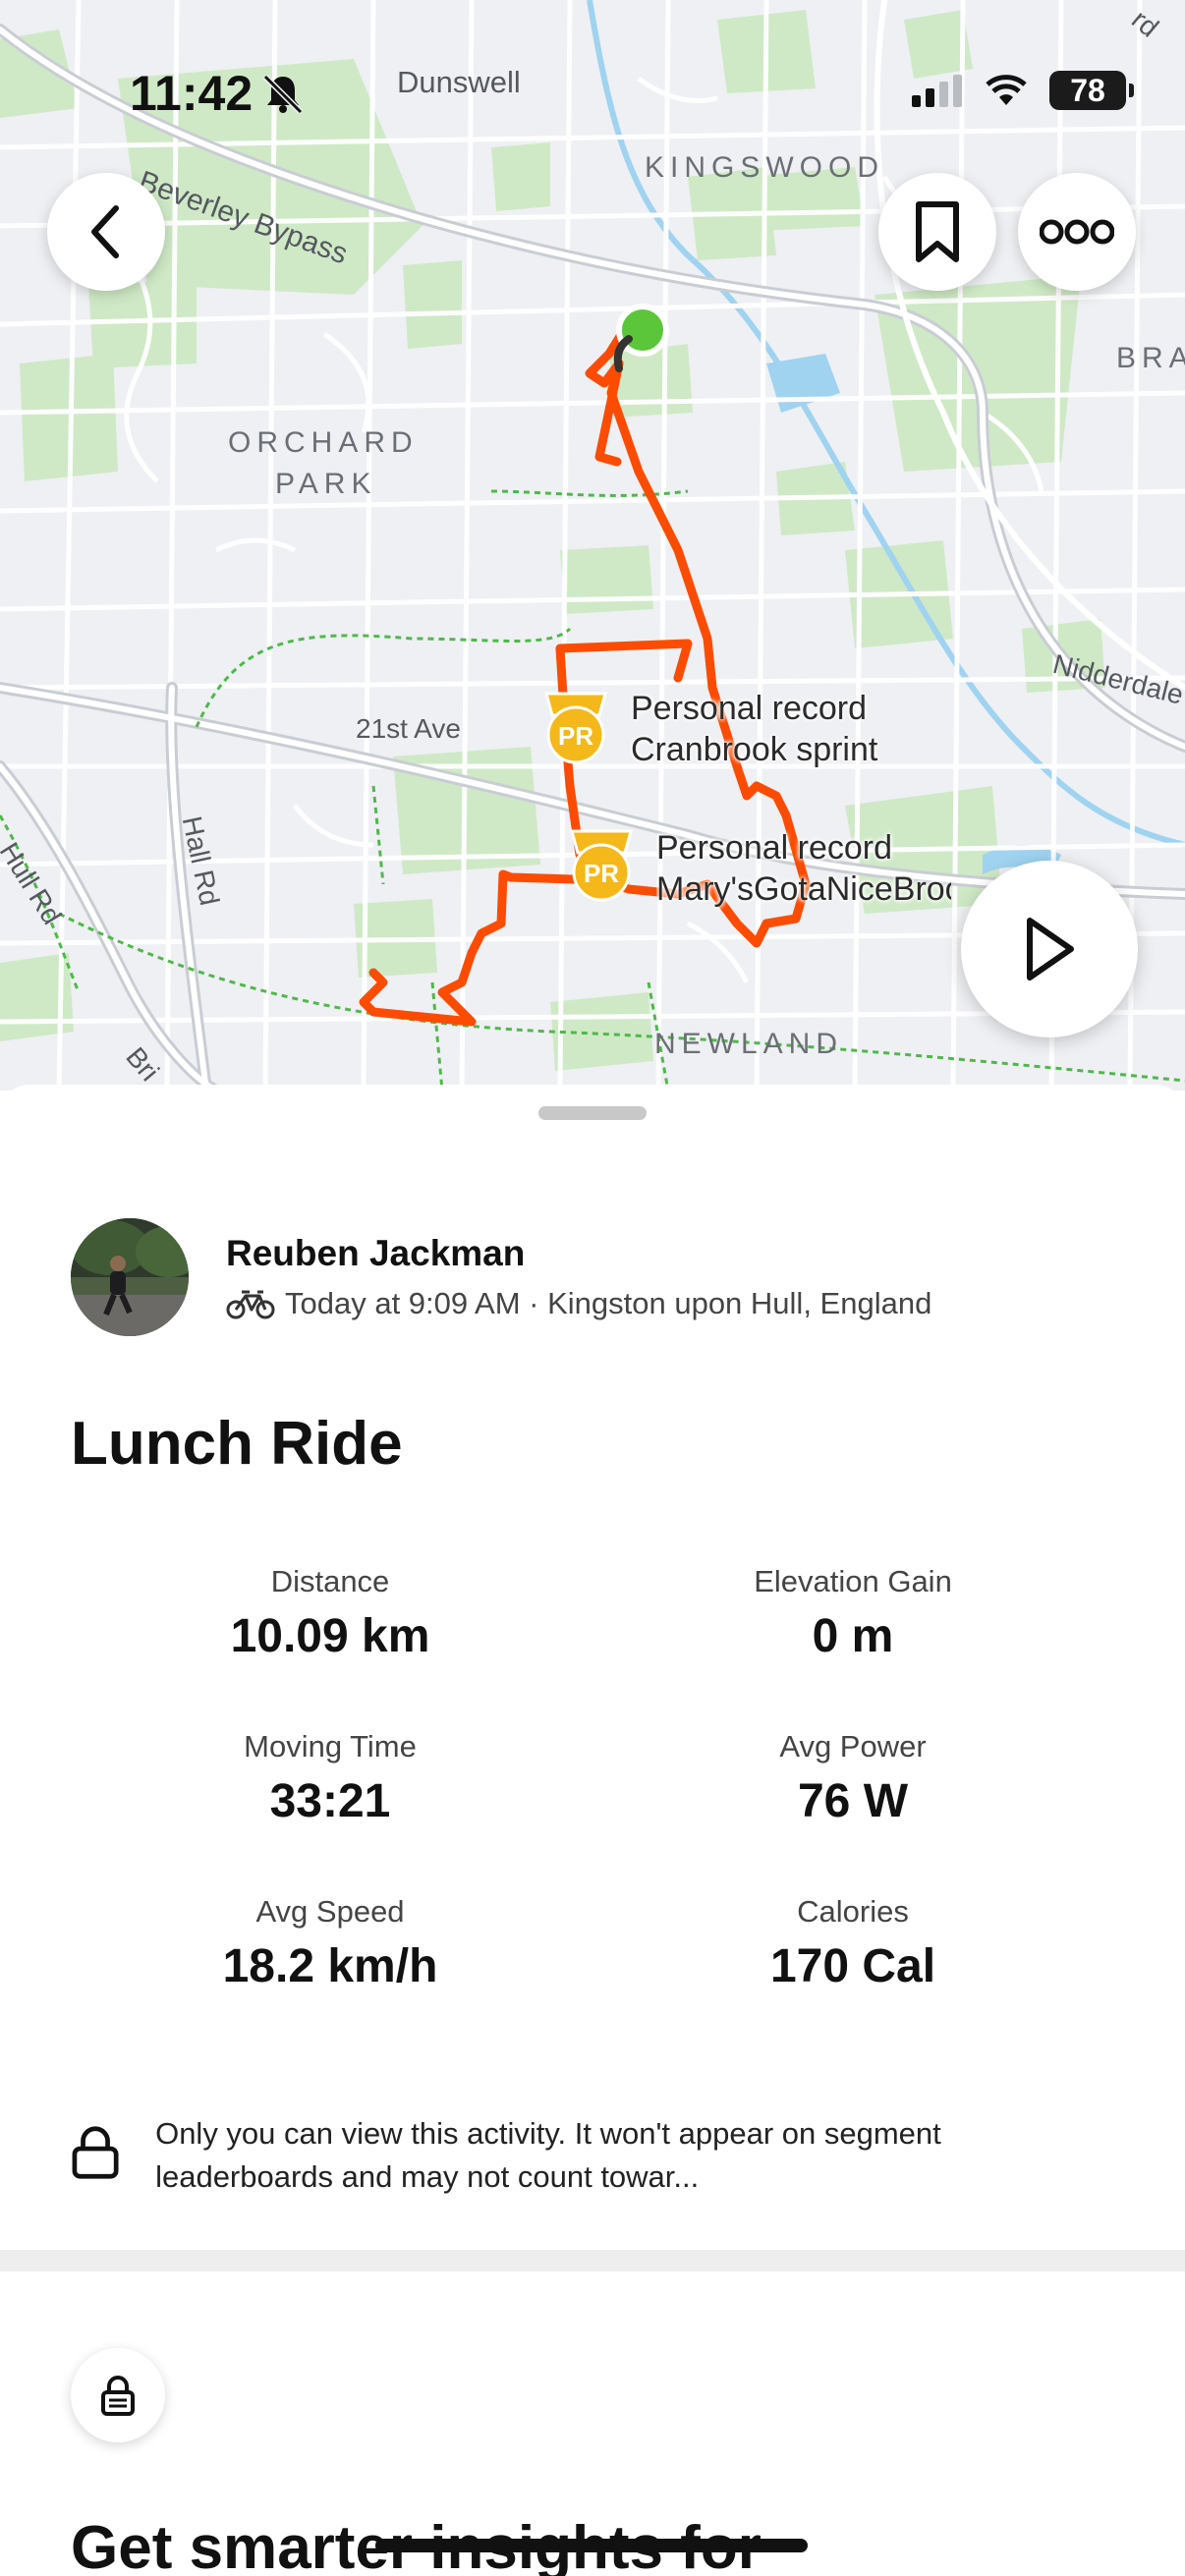  I want to click on stat-value: 33:21, so click(330, 1801).